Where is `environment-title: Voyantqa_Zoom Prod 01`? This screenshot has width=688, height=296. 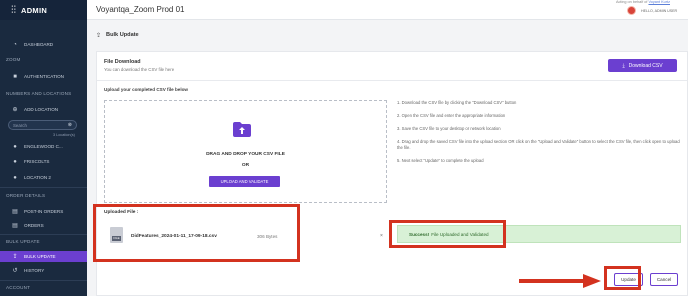
environment-title: Voyantqa_Zoom Prod 01 is located at coordinates (140, 9).